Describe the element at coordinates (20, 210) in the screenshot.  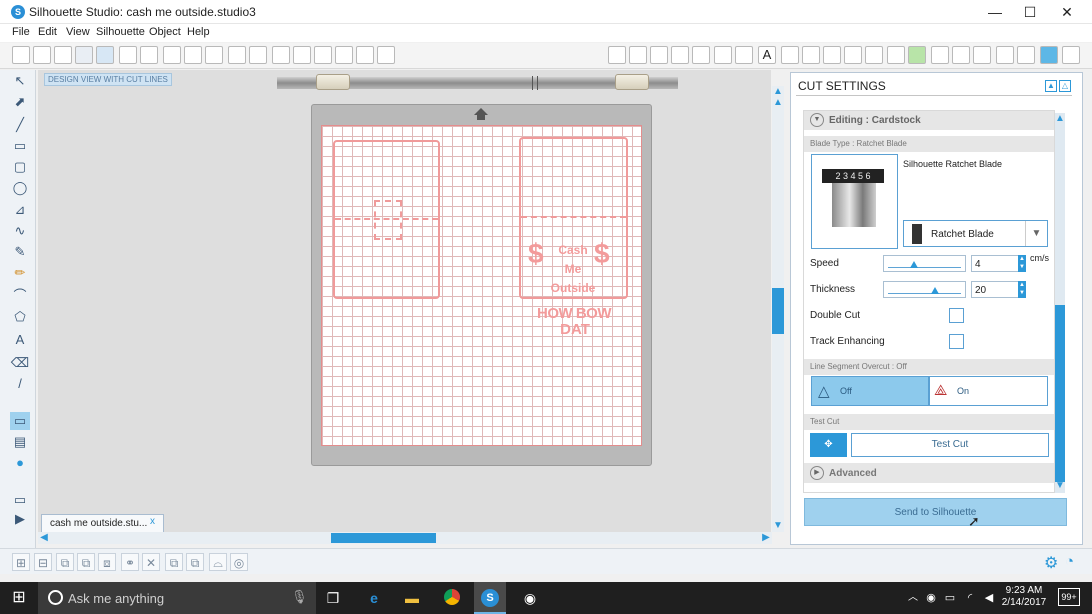
I see `polygon-tool-icon: ⊿` at that location.